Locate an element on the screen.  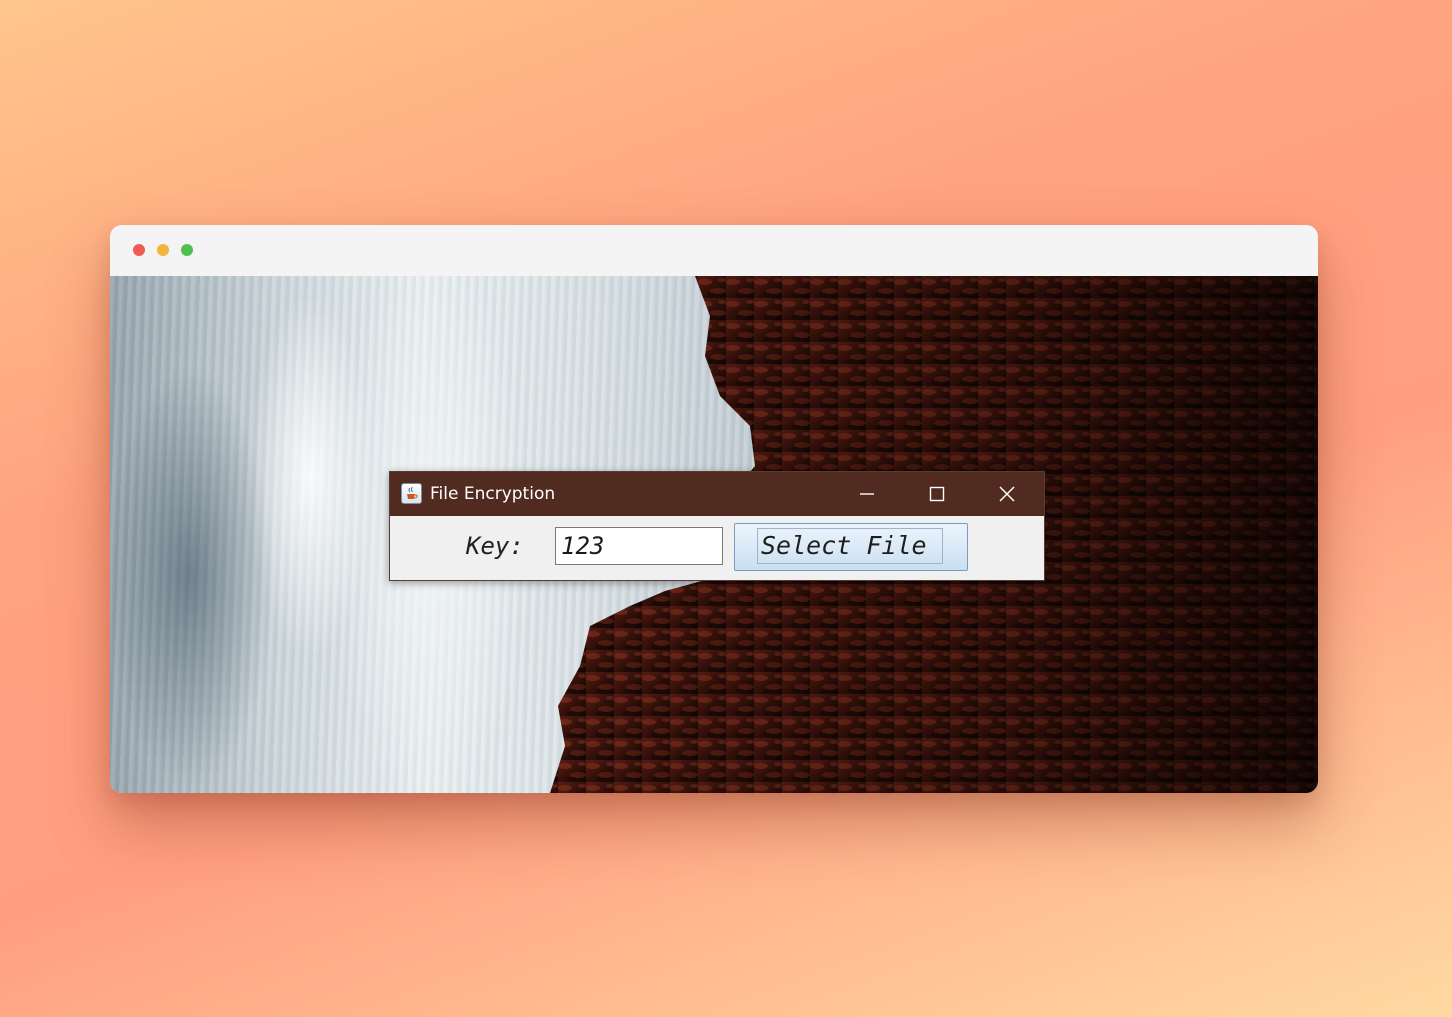
close-traffic-light-icon is located at coordinates (139, 250).